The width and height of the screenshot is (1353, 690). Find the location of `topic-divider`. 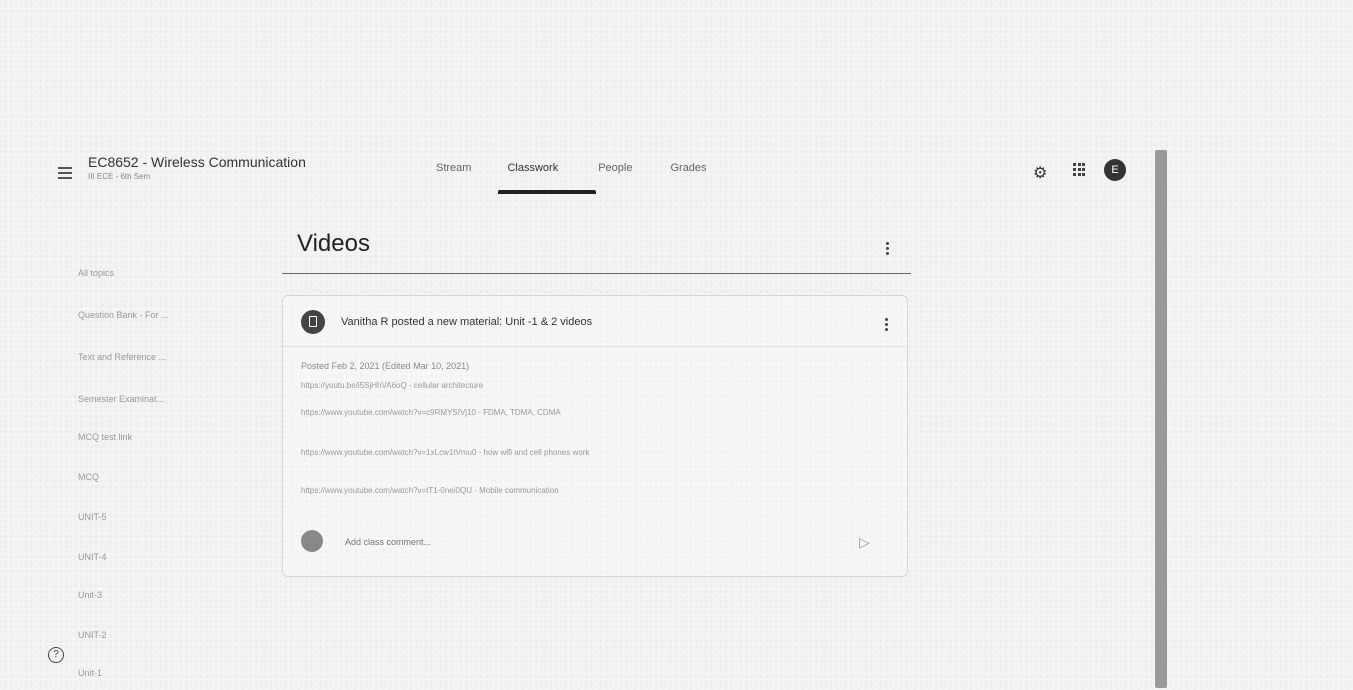

topic-divider is located at coordinates (596, 273).